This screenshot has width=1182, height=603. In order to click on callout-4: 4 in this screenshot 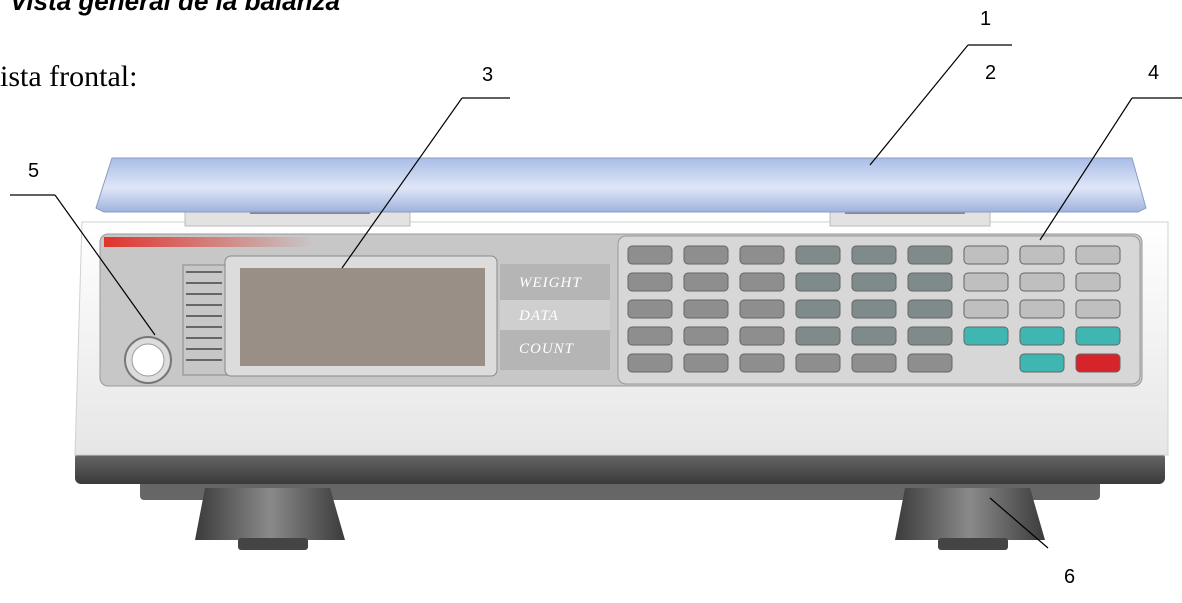, I will do `click(1154, 73)`.